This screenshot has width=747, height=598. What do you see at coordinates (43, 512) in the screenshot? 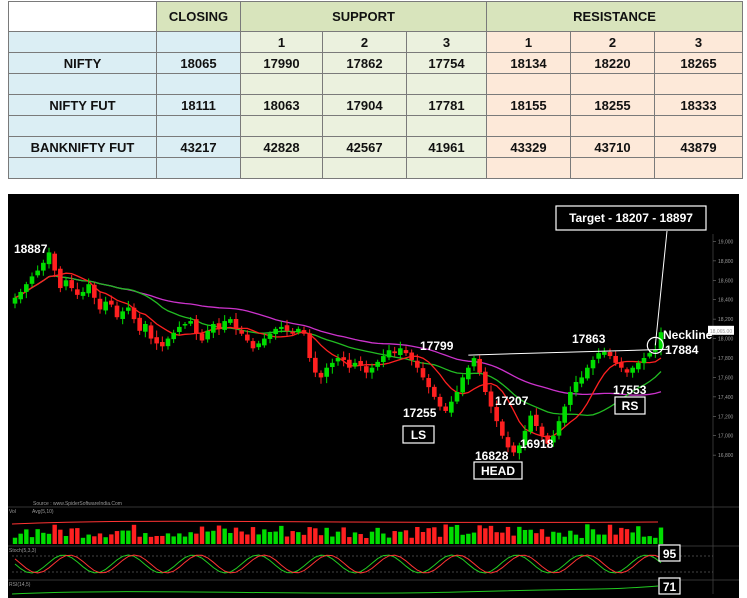
I see `volume-avg-label: Avg(5,10)` at bounding box center [43, 512].